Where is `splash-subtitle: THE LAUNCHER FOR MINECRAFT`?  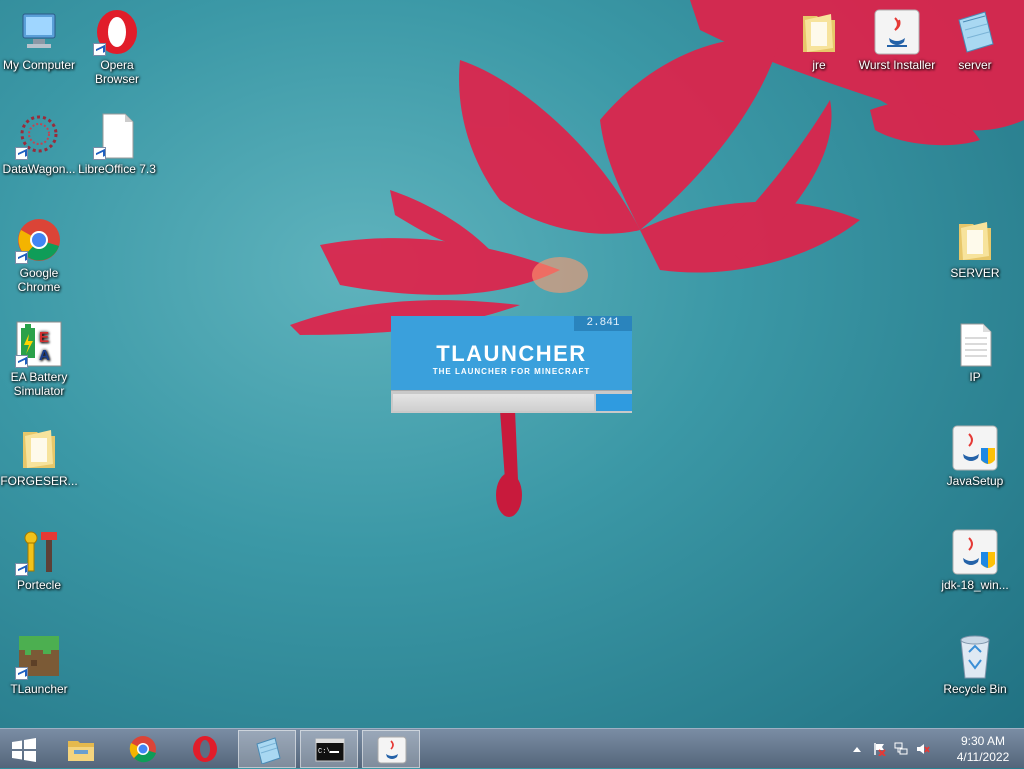
splash-subtitle: THE LAUNCHER FOR MINECRAFT is located at coordinates (511, 371).